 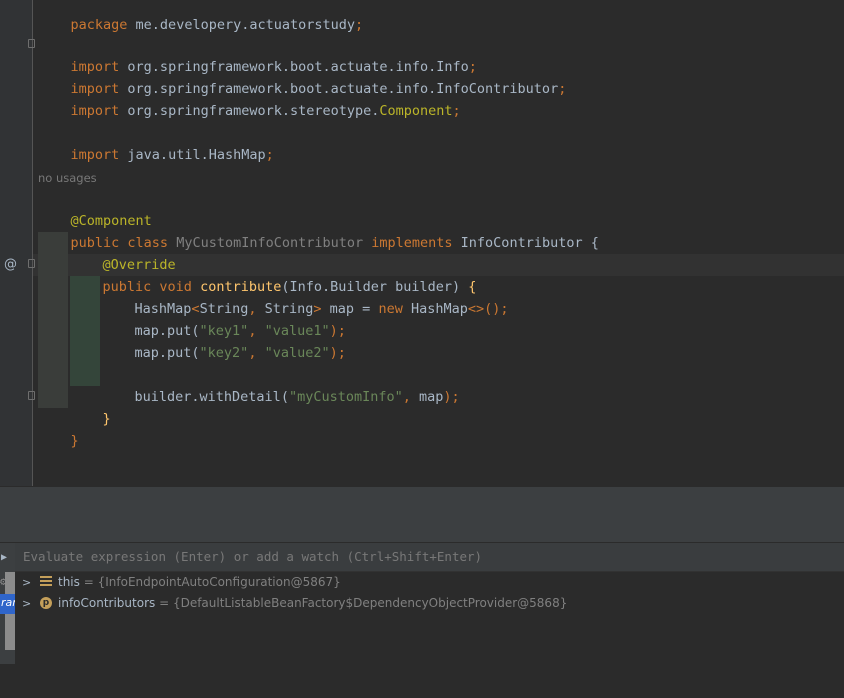 I want to click on keyword: package, so click(x=99, y=25).